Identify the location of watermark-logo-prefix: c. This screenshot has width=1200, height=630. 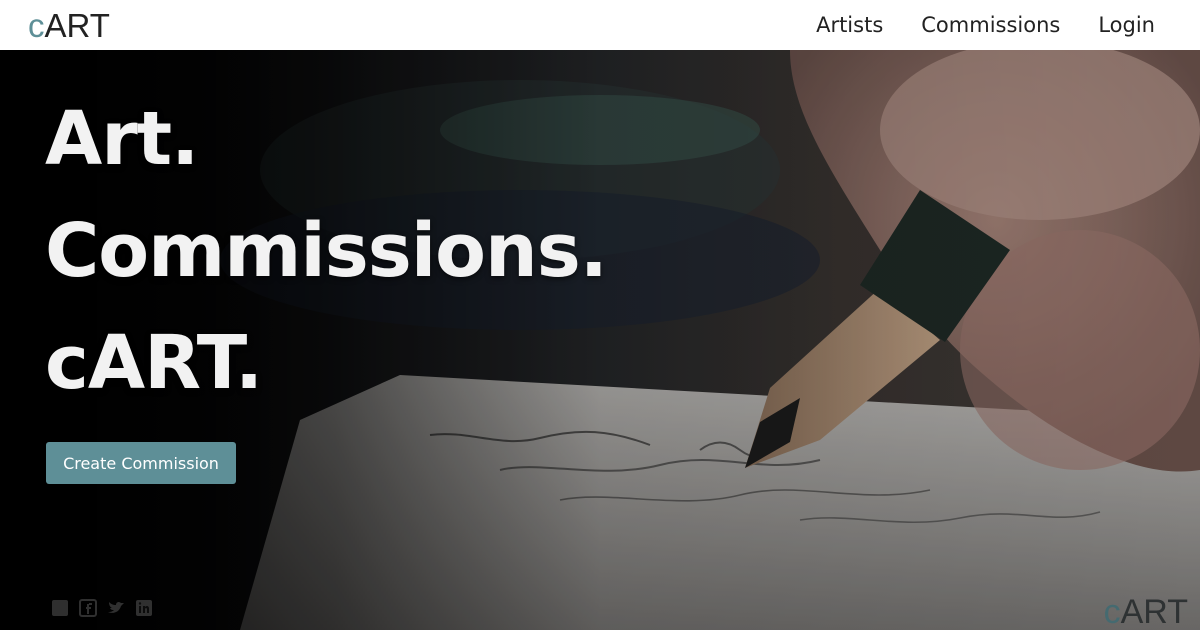
(1112, 611).